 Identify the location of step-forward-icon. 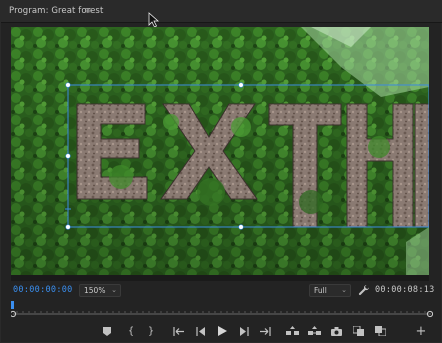
(244, 331).